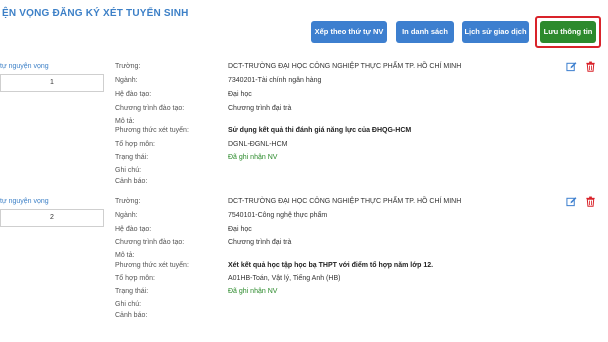  I want to click on transaction-history-button: Lịch sử giao dịch, so click(495, 32).